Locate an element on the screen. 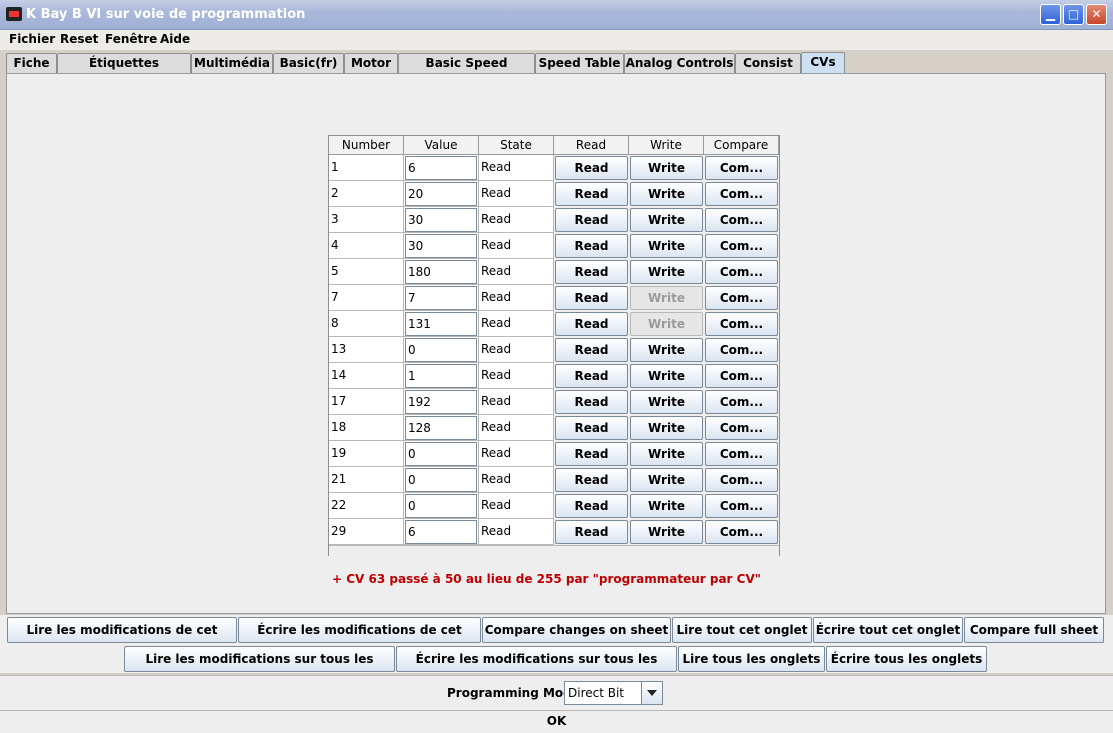 This screenshot has height=733, width=1113. write-full-sheet-button: Écrire tout cet onglet is located at coordinates (888, 630).